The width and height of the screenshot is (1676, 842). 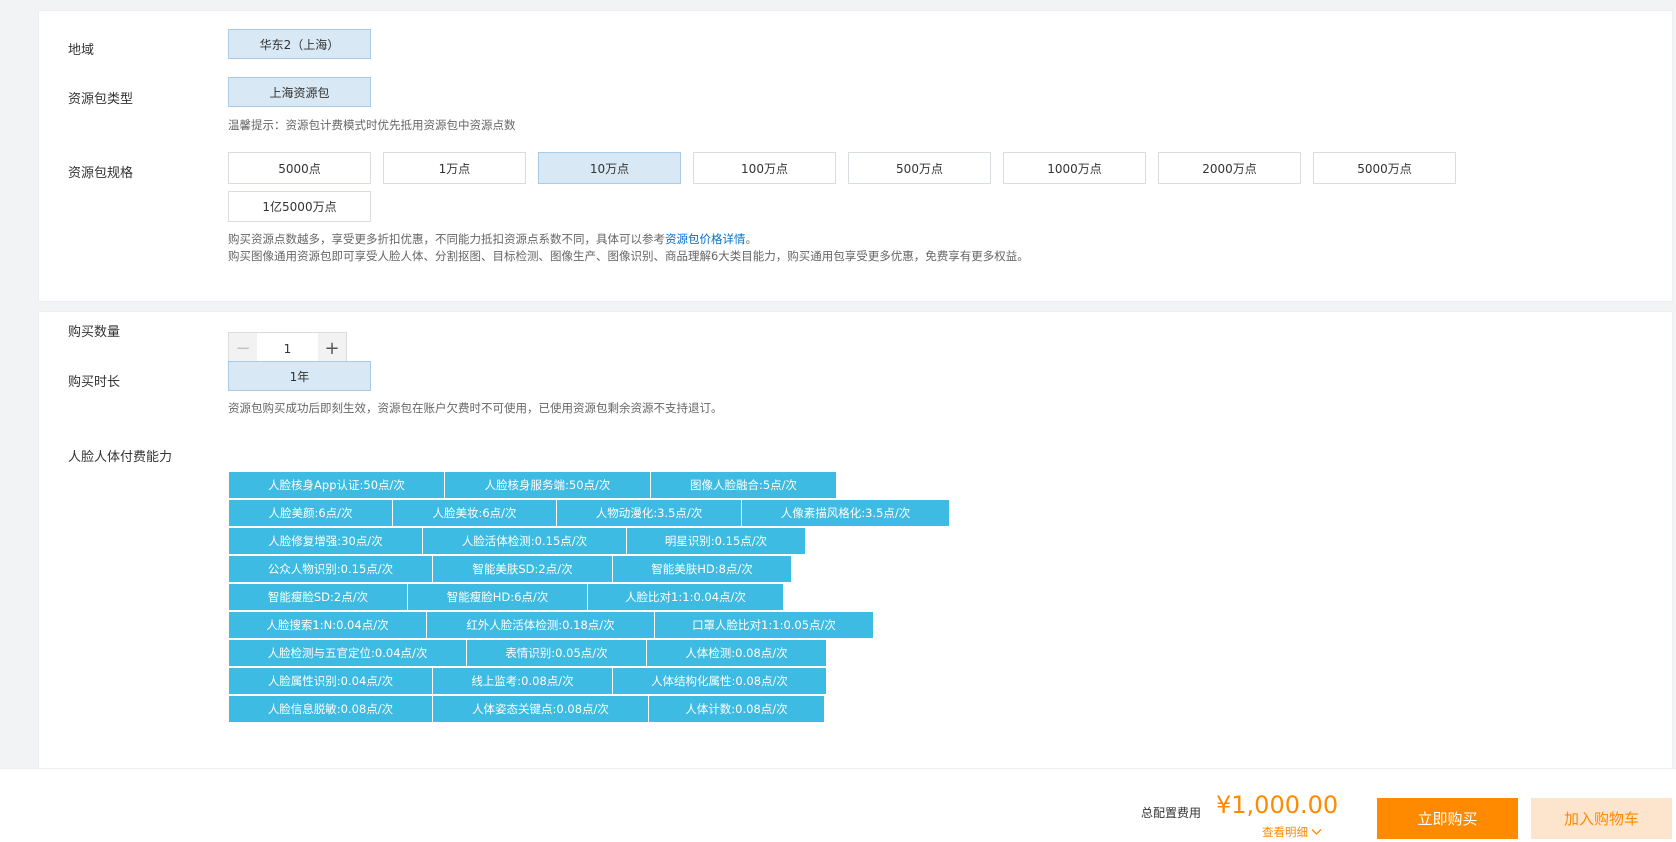 I want to click on capability-tag: 人脸活体检测:0.15点/次, so click(x=525, y=541).